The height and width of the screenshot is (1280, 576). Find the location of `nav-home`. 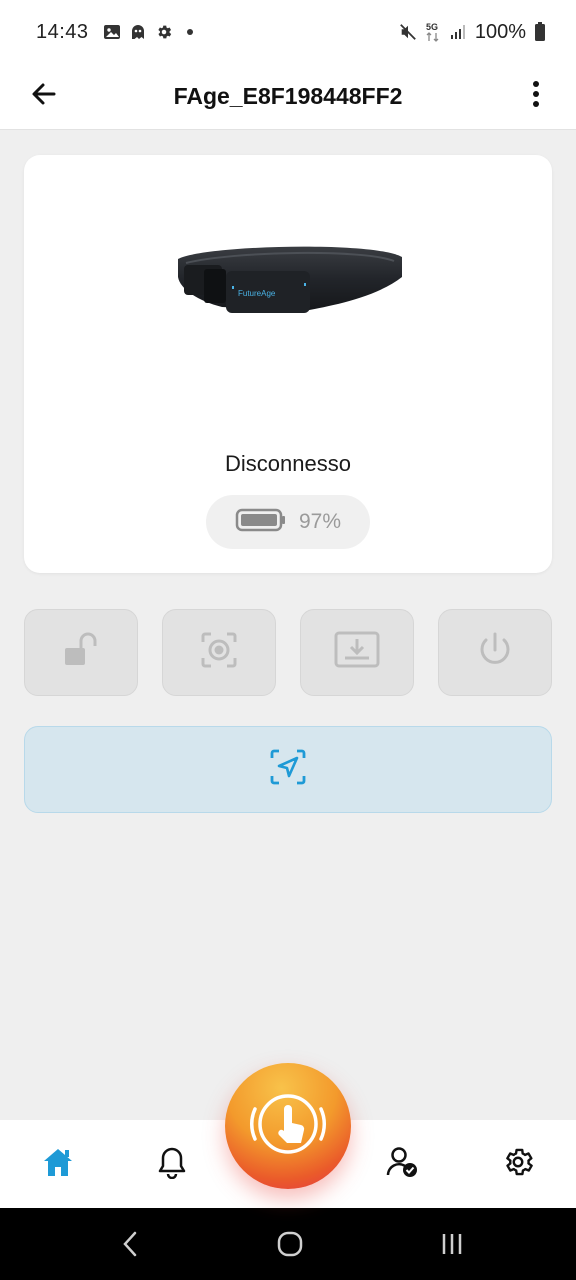

nav-home is located at coordinates (58, 1164).